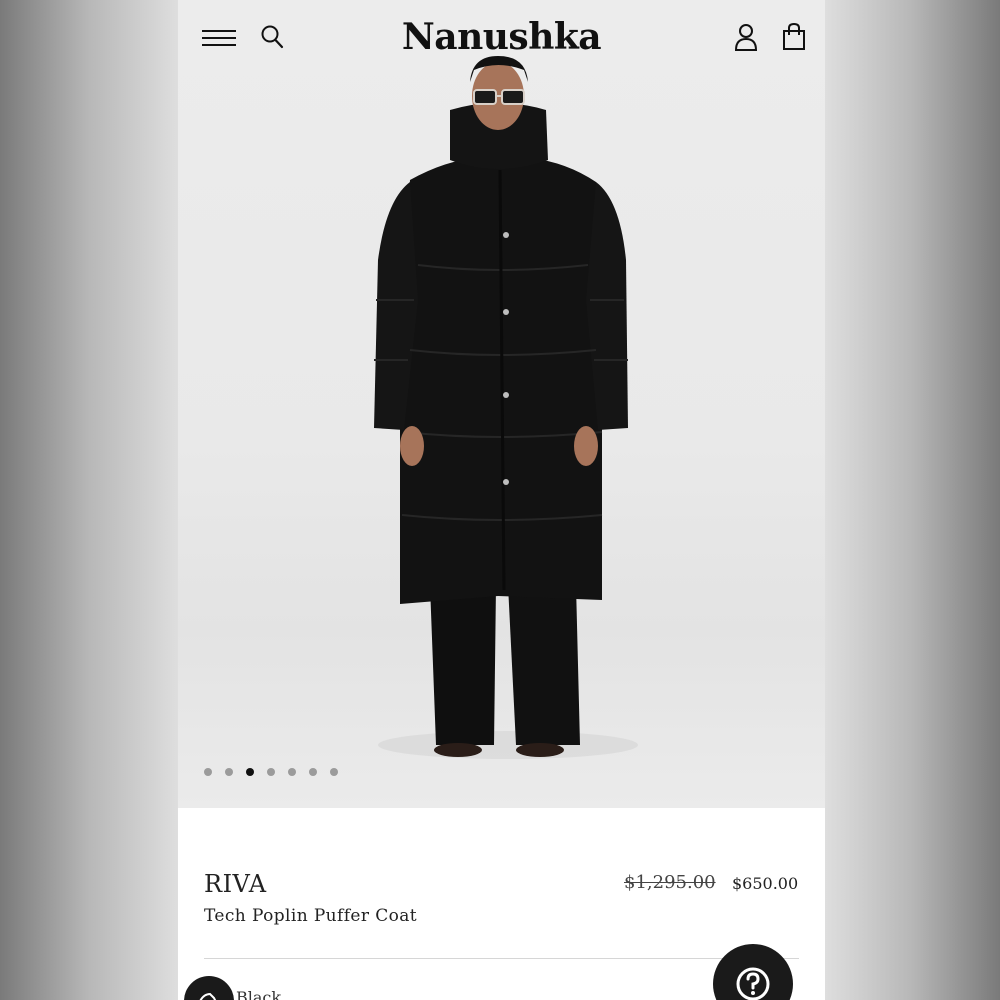  What do you see at coordinates (250, 772) in the screenshot?
I see `carousel-dot-active` at bounding box center [250, 772].